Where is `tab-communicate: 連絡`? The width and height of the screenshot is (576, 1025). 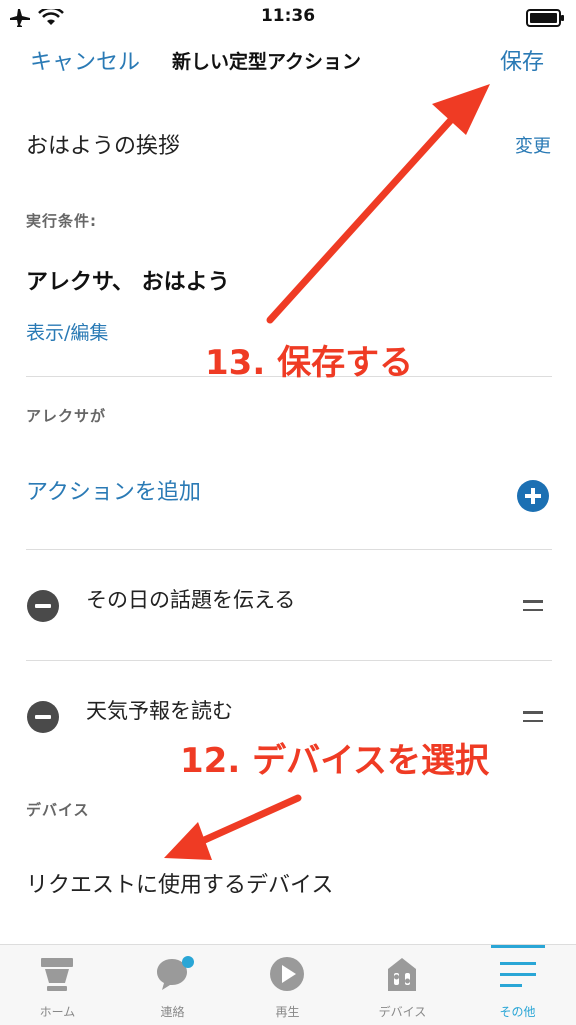
tab-communicate: 連絡 is located at coordinates (172, 985).